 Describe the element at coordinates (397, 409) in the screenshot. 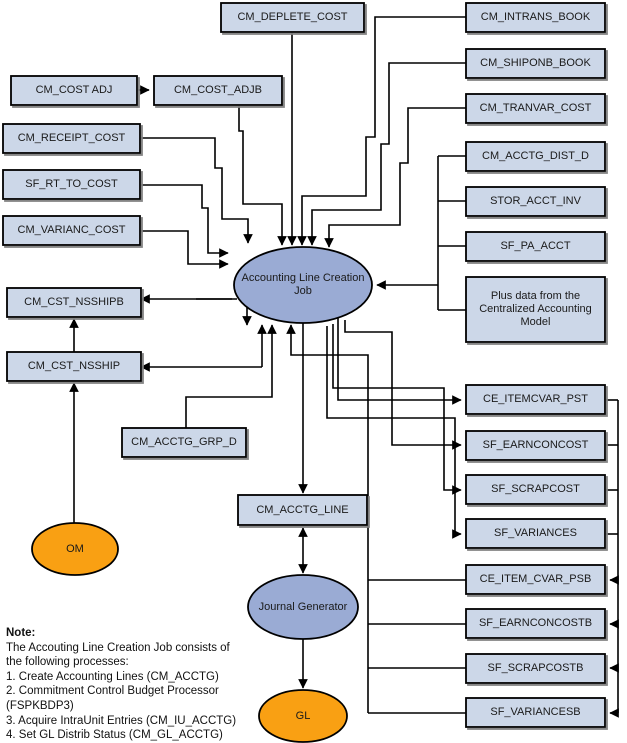

I see `edge-job-to-sf-scrapcost` at that location.